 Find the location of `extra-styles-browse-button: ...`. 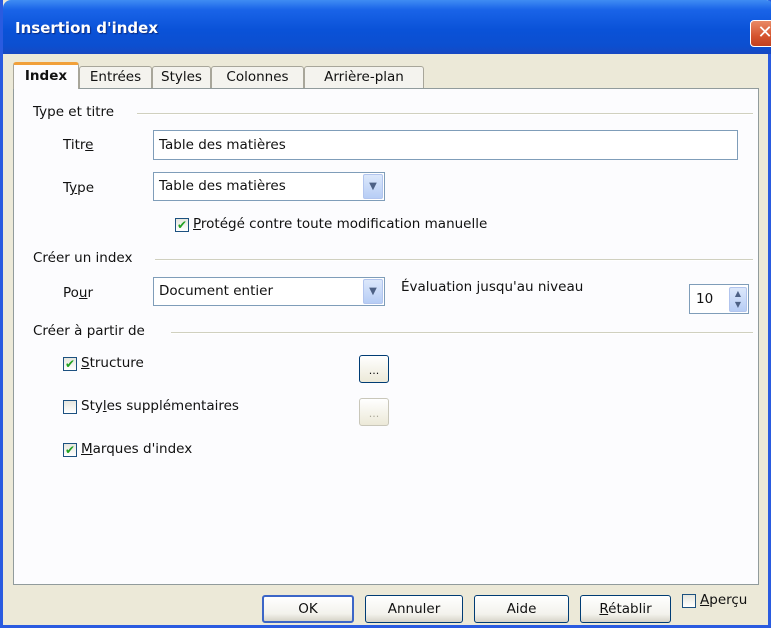

extra-styles-browse-button: ... is located at coordinates (374, 412).